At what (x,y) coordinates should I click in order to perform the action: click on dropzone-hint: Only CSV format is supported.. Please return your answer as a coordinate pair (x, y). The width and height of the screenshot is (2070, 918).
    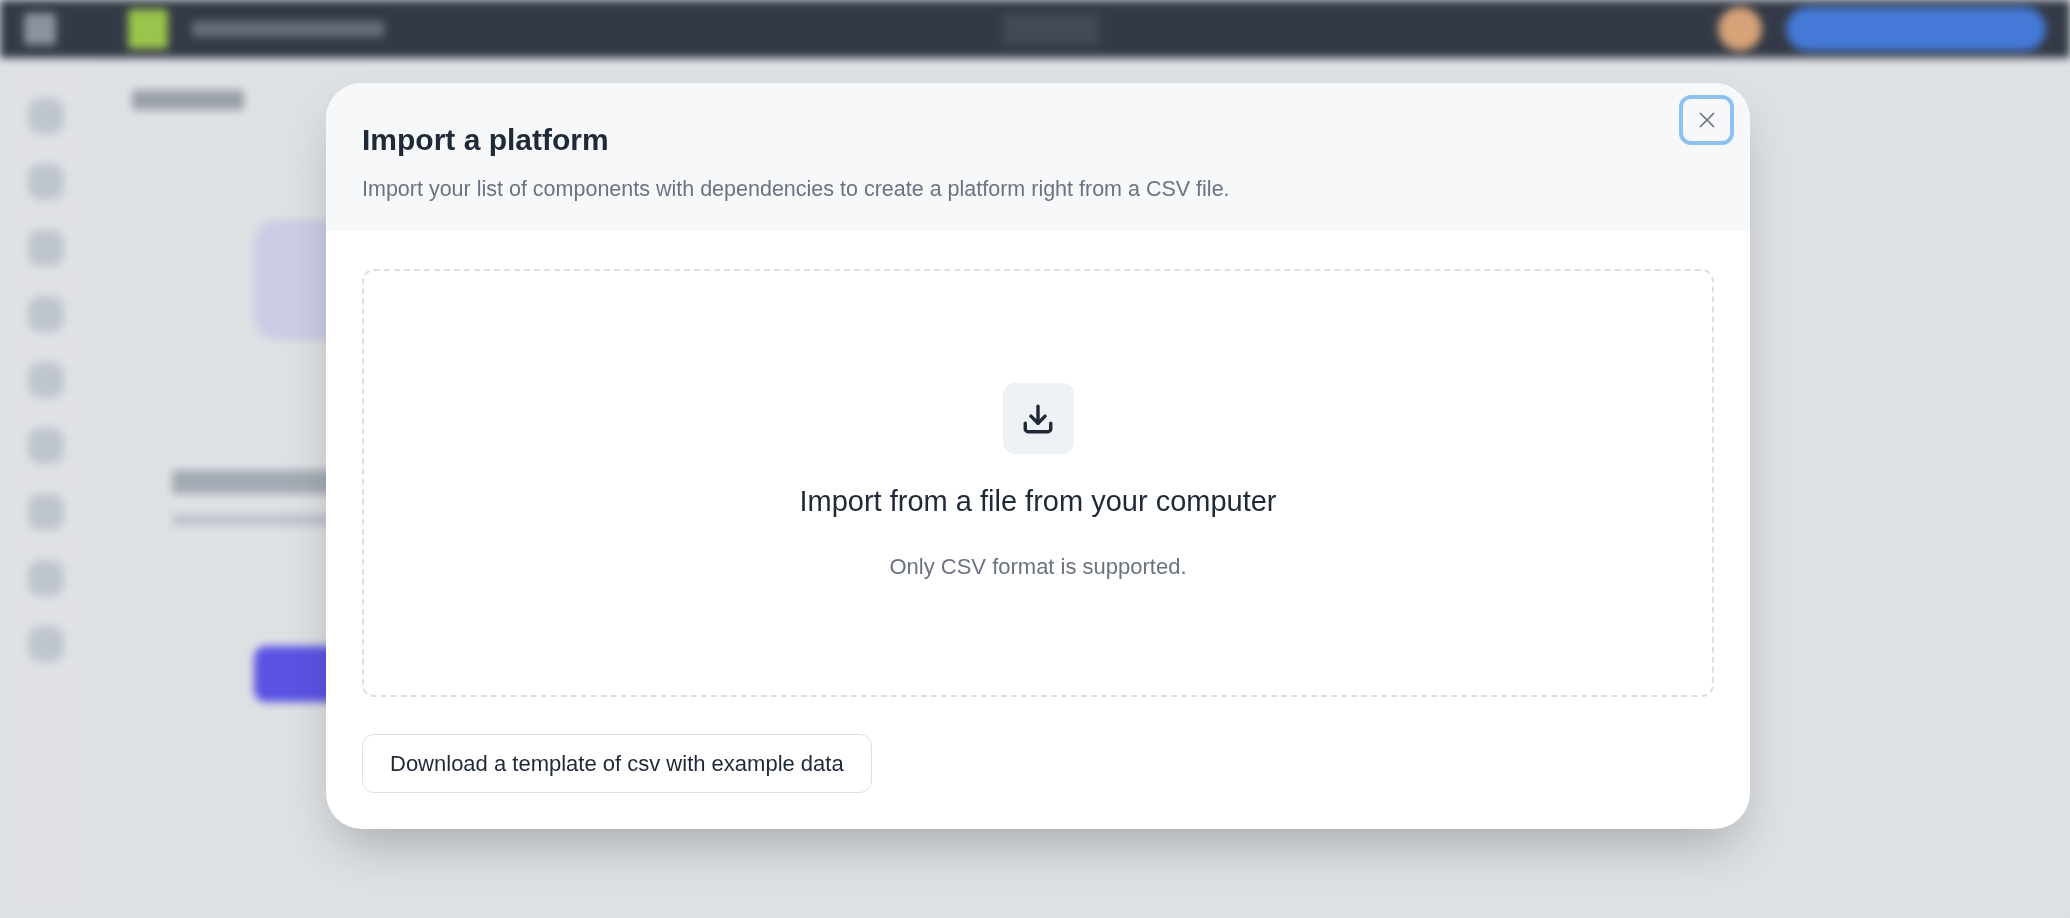
    Looking at the image, I should click on (1038, 566).